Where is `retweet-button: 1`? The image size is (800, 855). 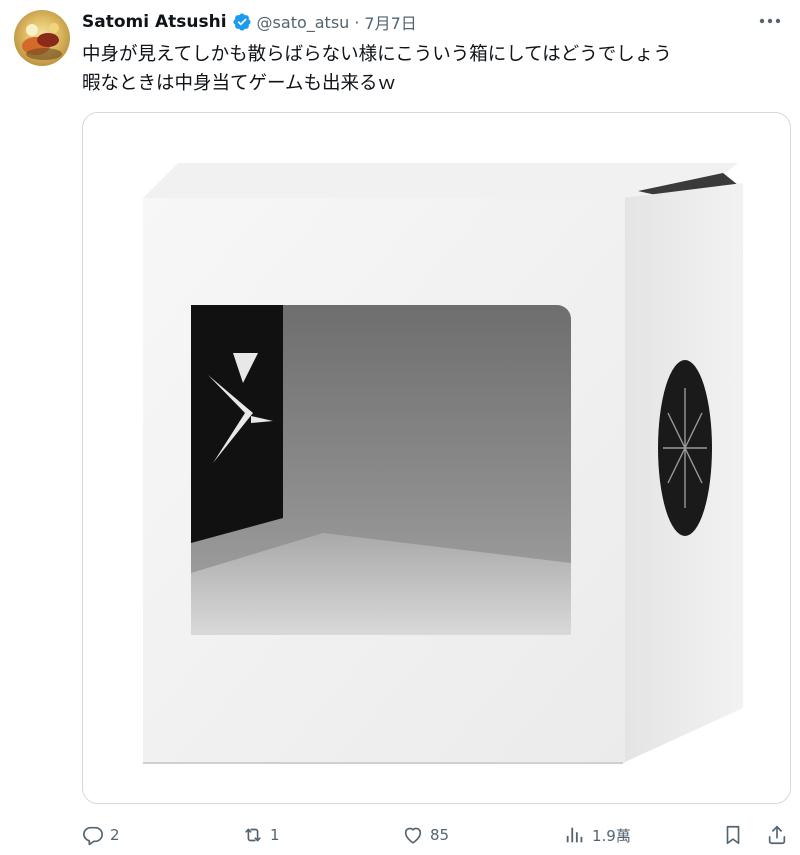 retweet-button: 1 is located at coordinates (261, 835).